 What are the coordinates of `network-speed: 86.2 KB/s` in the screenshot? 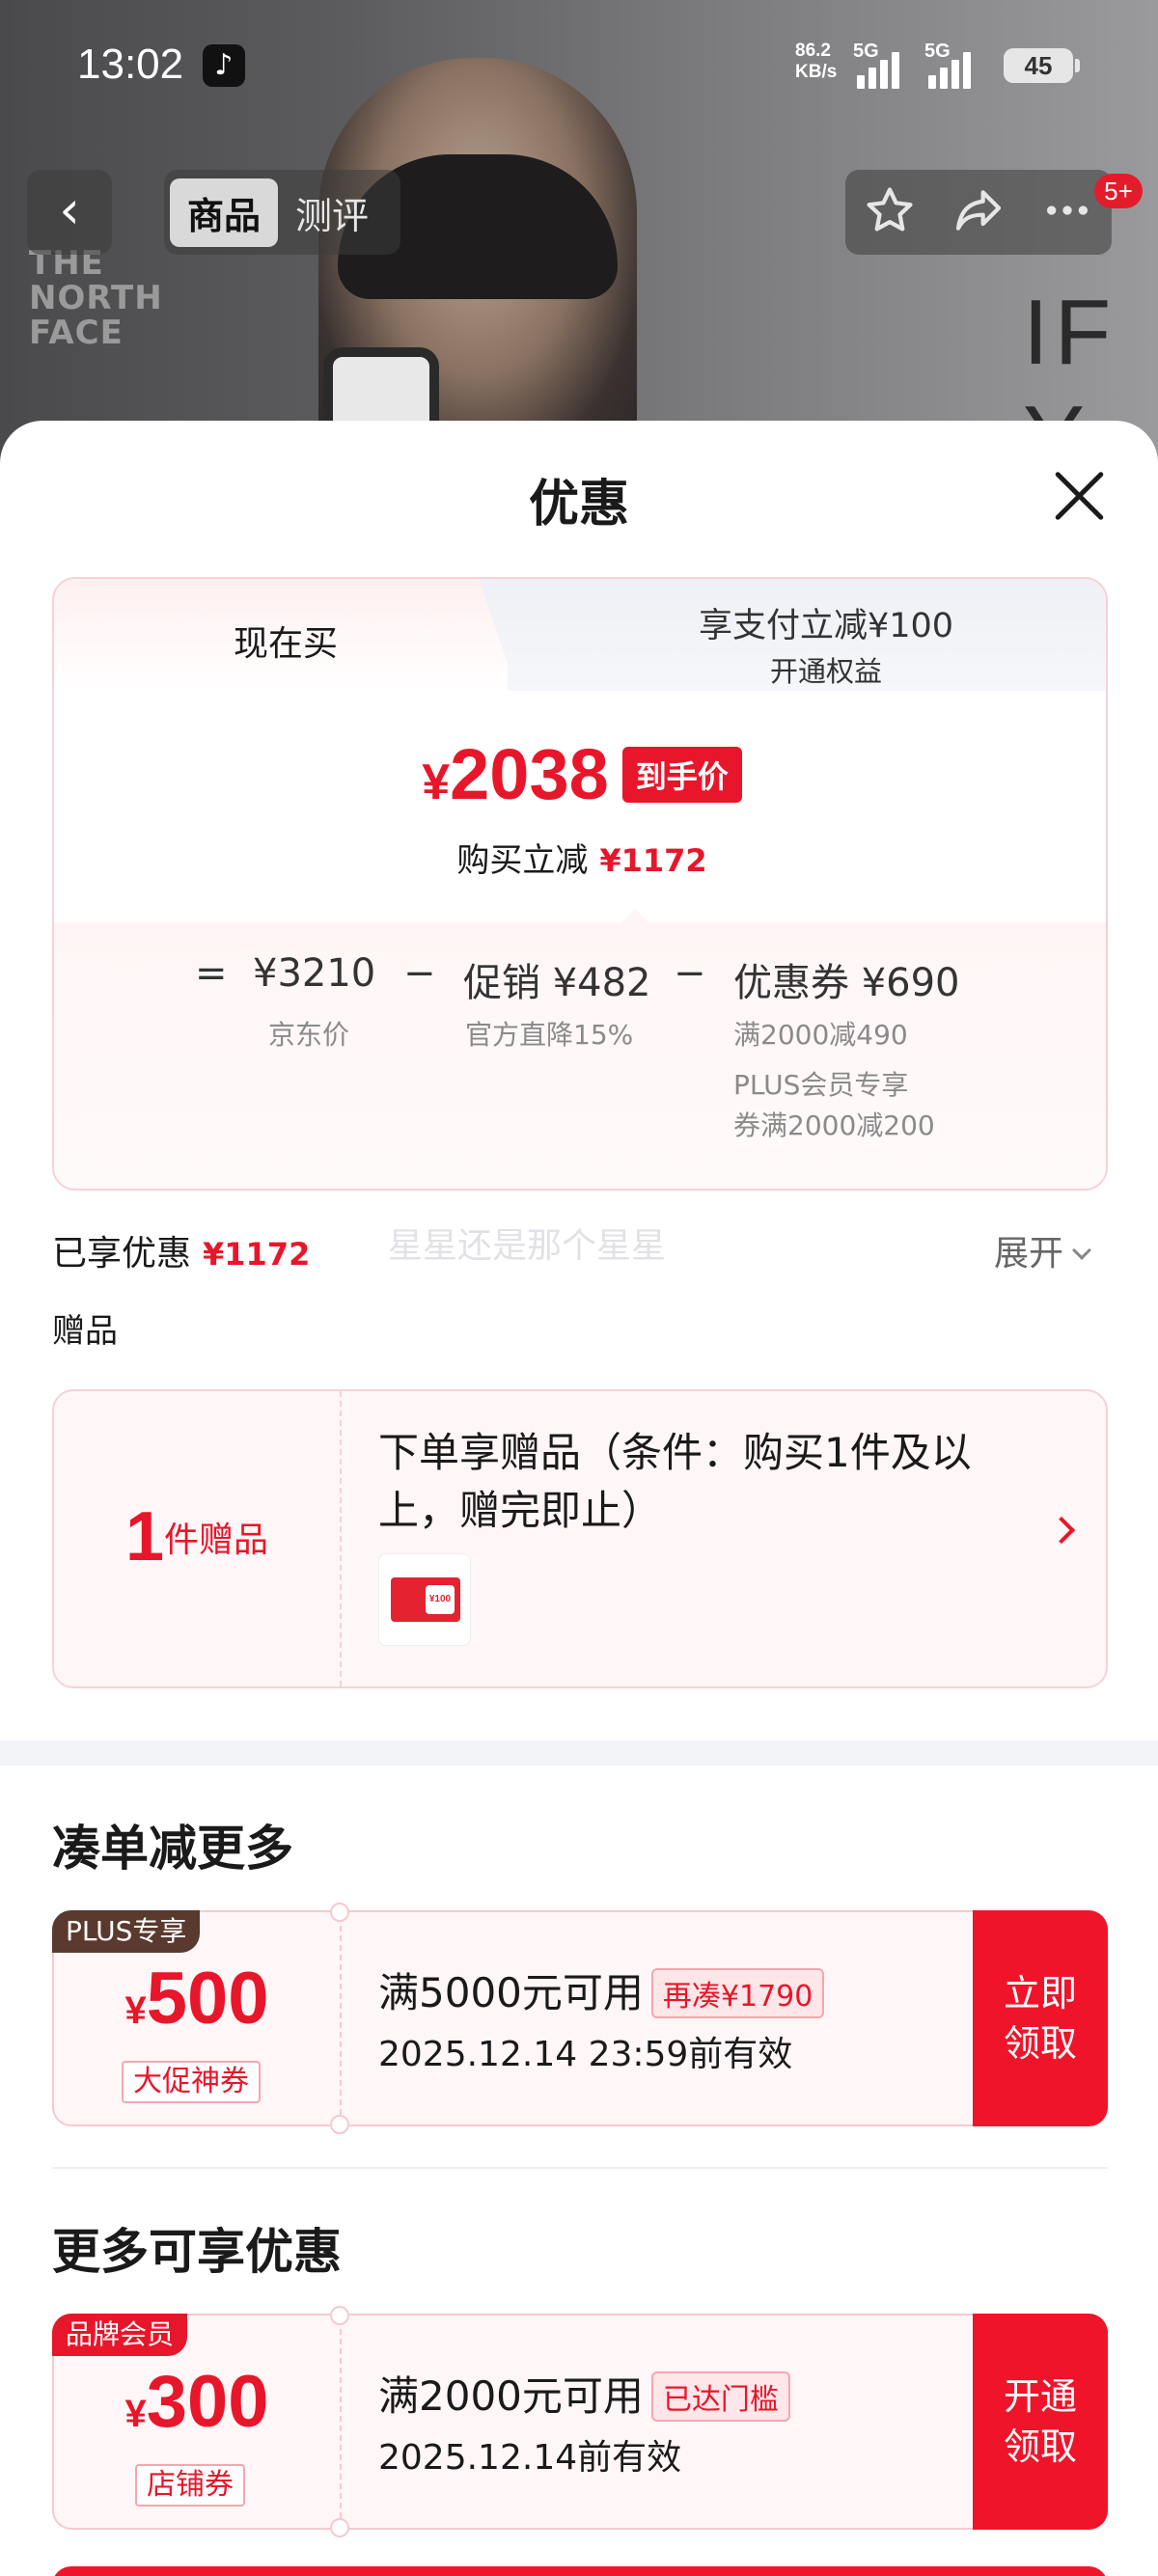 It's located at (816, 61).